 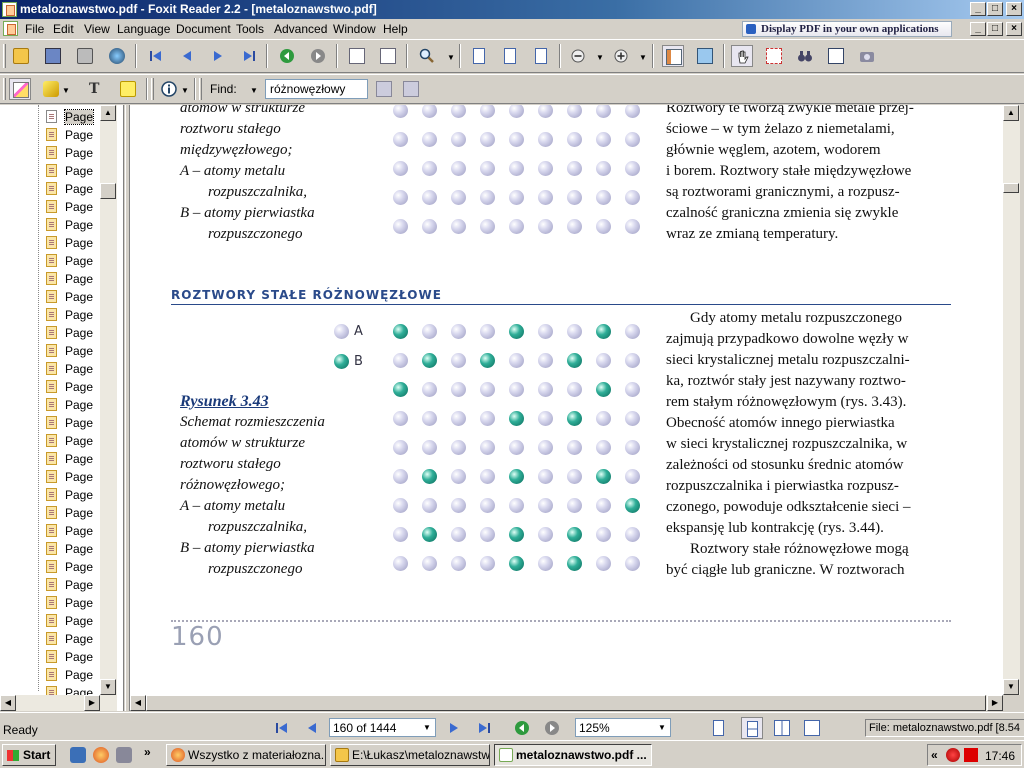 I want to click on pages-panel-scrollbar: ▲ ▼, so click(x=108, y=400).